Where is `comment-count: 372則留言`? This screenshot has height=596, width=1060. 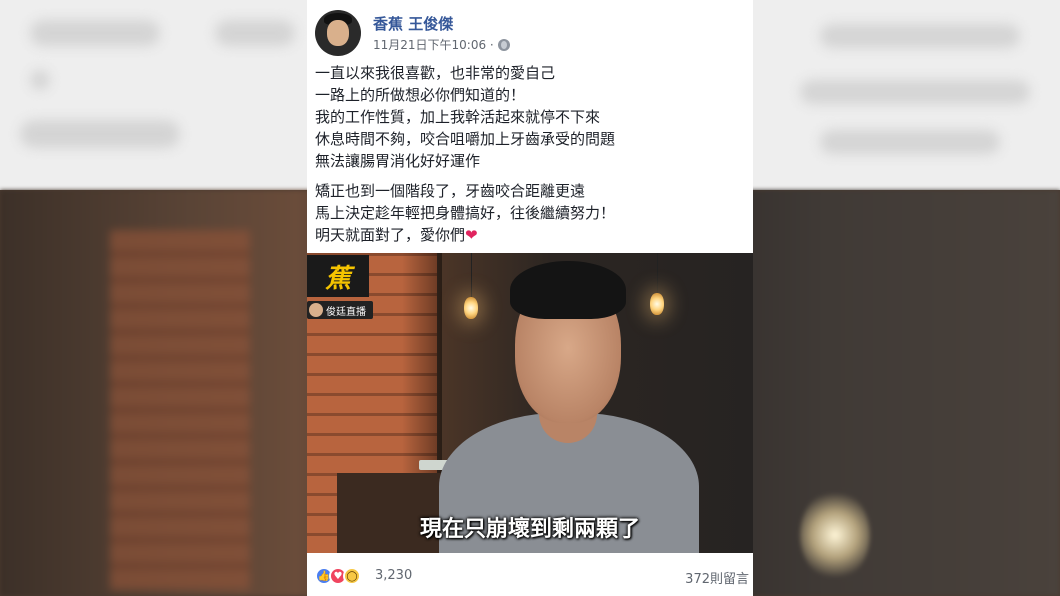
comment-count: 372則留言 is located at coordinates (717, 577).